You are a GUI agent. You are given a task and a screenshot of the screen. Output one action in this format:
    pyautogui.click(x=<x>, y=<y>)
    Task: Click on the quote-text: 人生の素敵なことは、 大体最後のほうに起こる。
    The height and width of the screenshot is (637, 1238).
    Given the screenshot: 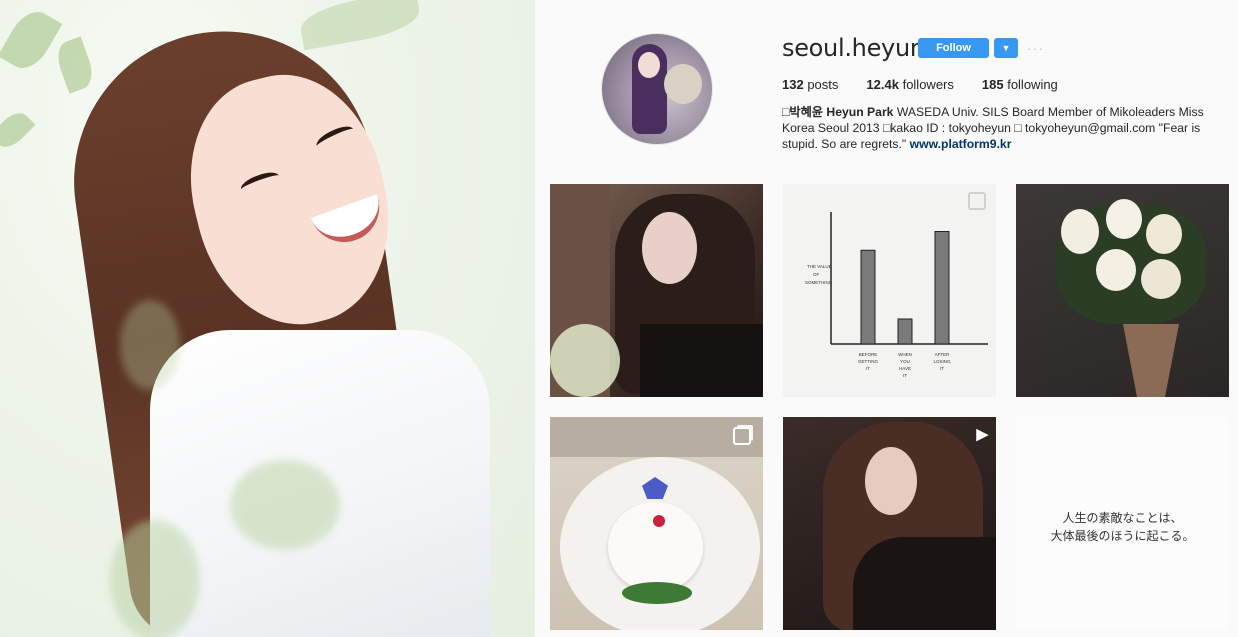 What is the action you would take?
    pyautogui.click(x=1122, y=527)
    